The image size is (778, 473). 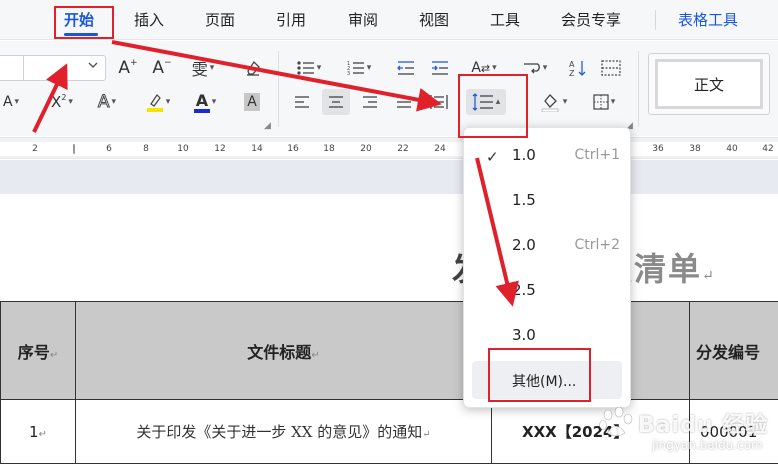 I want to click on svg-text: A, so click(x=572, y=64).